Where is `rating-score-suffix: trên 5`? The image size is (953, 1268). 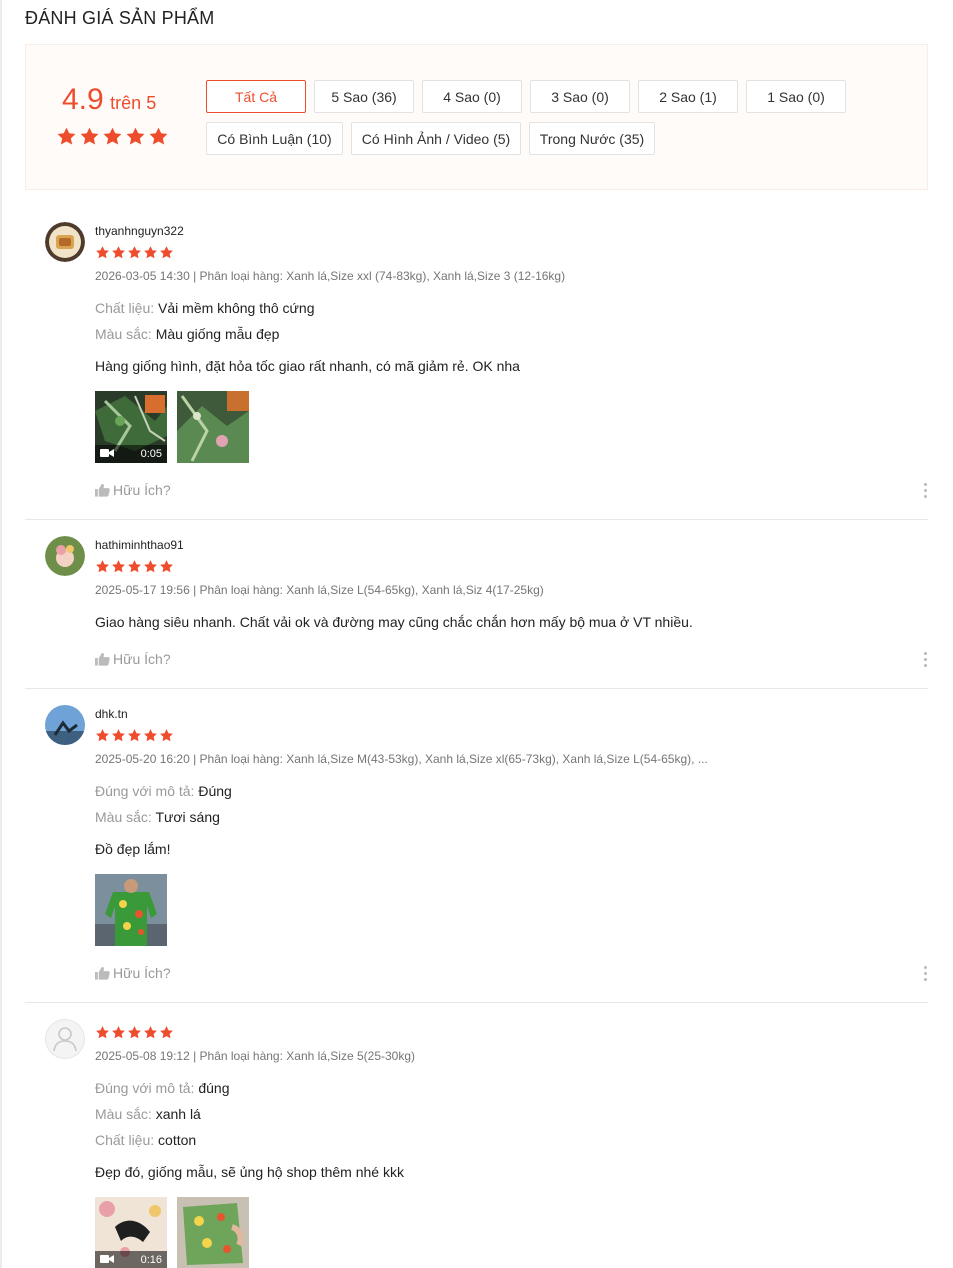
rating-score-suffix: trên 5 is located at coordinates (133, 103).